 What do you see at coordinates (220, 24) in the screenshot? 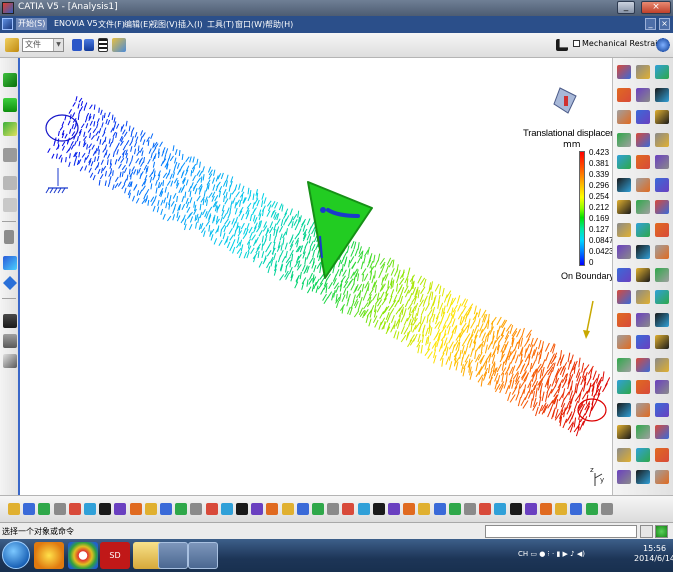
I see `menu-tools: 工具(T)` at bounding box center [220, 24].